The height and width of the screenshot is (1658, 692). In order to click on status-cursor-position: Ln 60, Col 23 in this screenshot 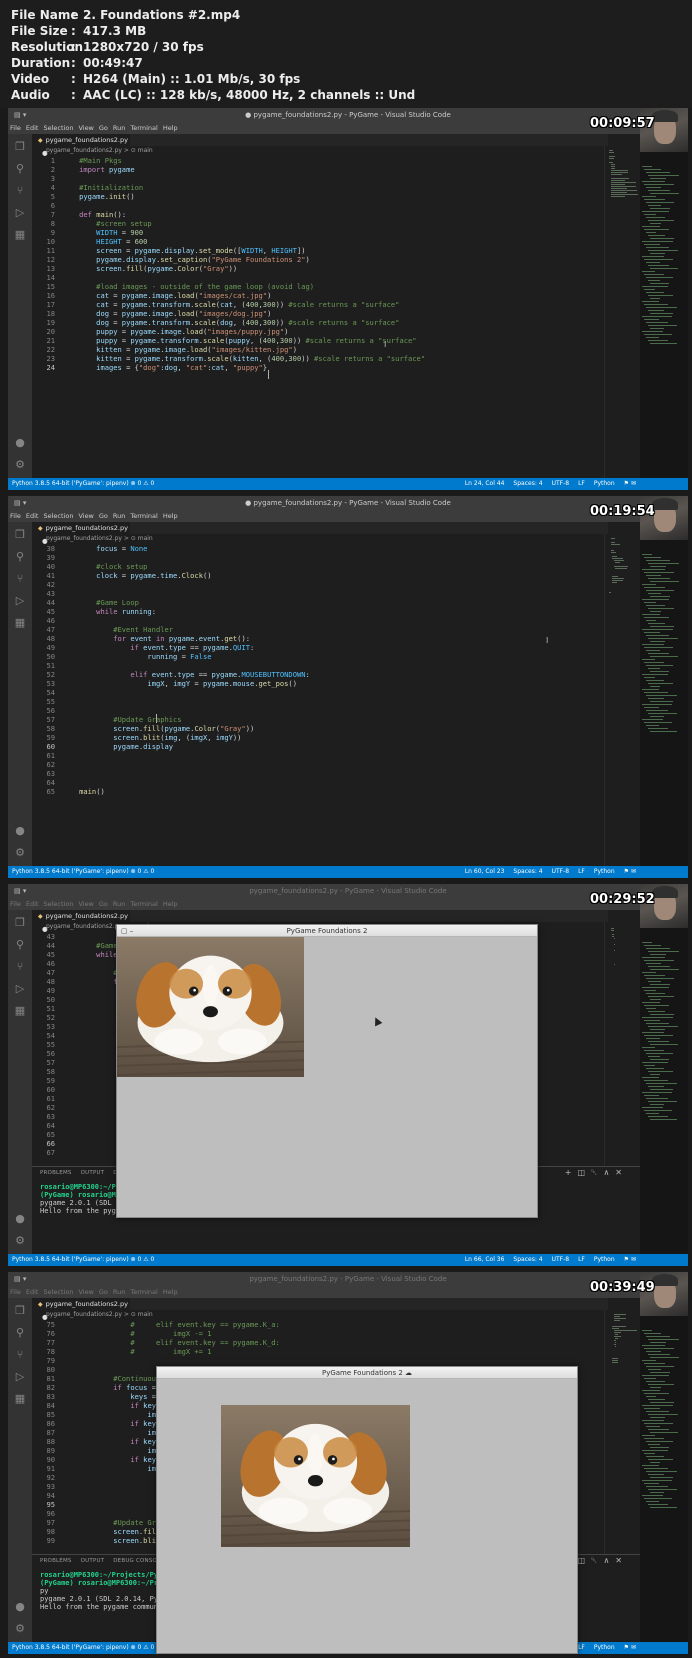, I will do `click(485, 871)`.